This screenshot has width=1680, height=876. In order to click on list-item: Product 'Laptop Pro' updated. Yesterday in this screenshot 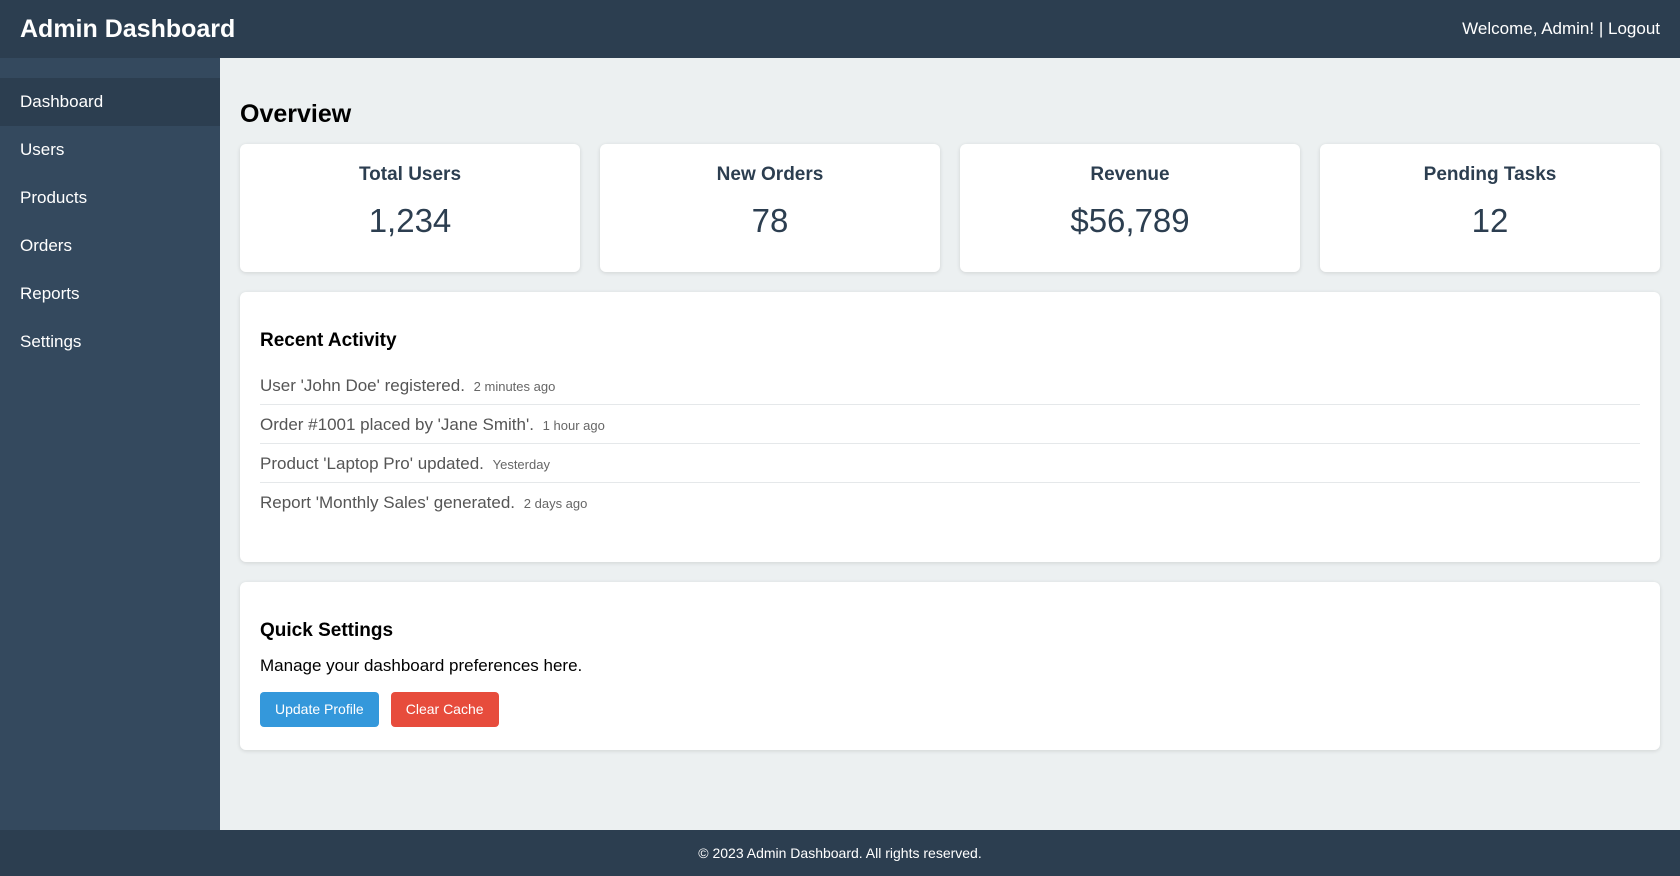, I will do `click(950, 463)`.